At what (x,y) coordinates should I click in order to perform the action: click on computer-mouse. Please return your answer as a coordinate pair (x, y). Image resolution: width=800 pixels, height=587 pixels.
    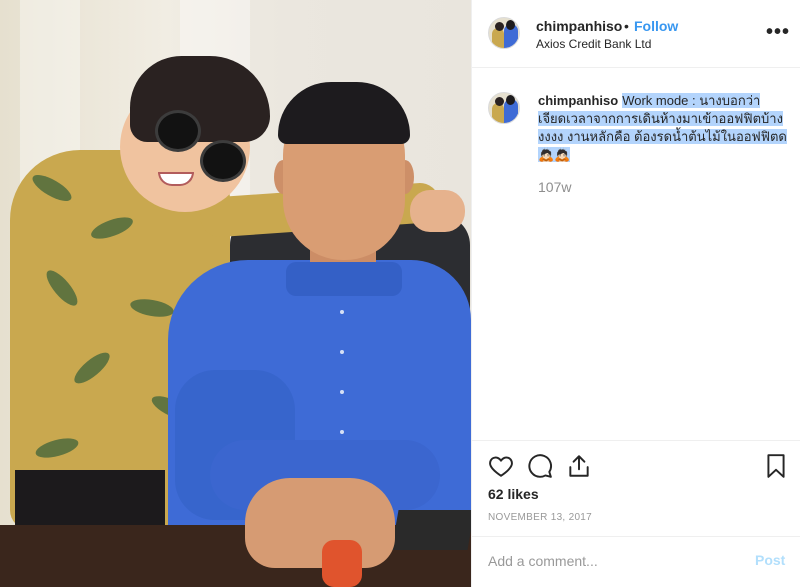
    Looking at the image, I should click on (342, 563).